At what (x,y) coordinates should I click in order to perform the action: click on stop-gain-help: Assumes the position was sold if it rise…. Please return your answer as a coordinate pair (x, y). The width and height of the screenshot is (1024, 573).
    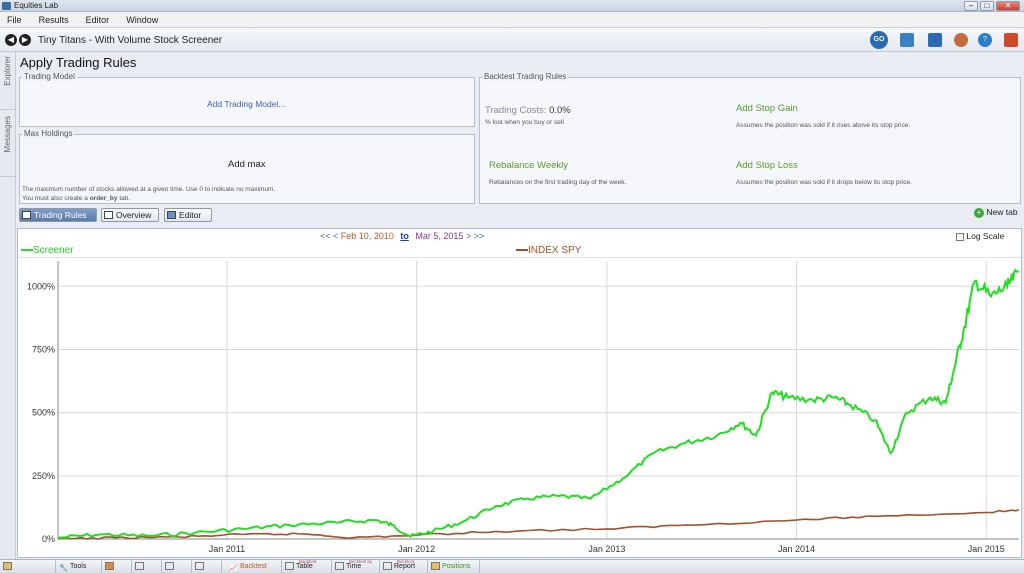
    Looking at the image, I should click on (823, 125).